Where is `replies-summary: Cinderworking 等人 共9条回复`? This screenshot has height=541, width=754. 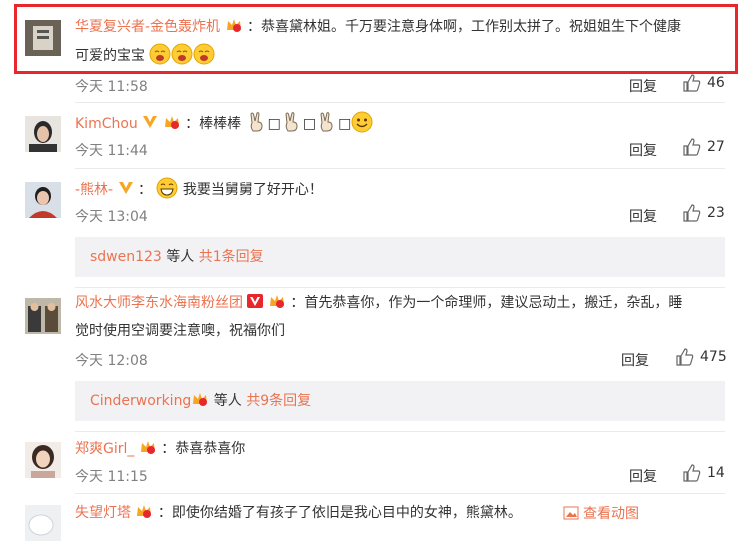 replies-summary: Cinderworking 等人 共9条回复 is located at coordinates (400, 401).